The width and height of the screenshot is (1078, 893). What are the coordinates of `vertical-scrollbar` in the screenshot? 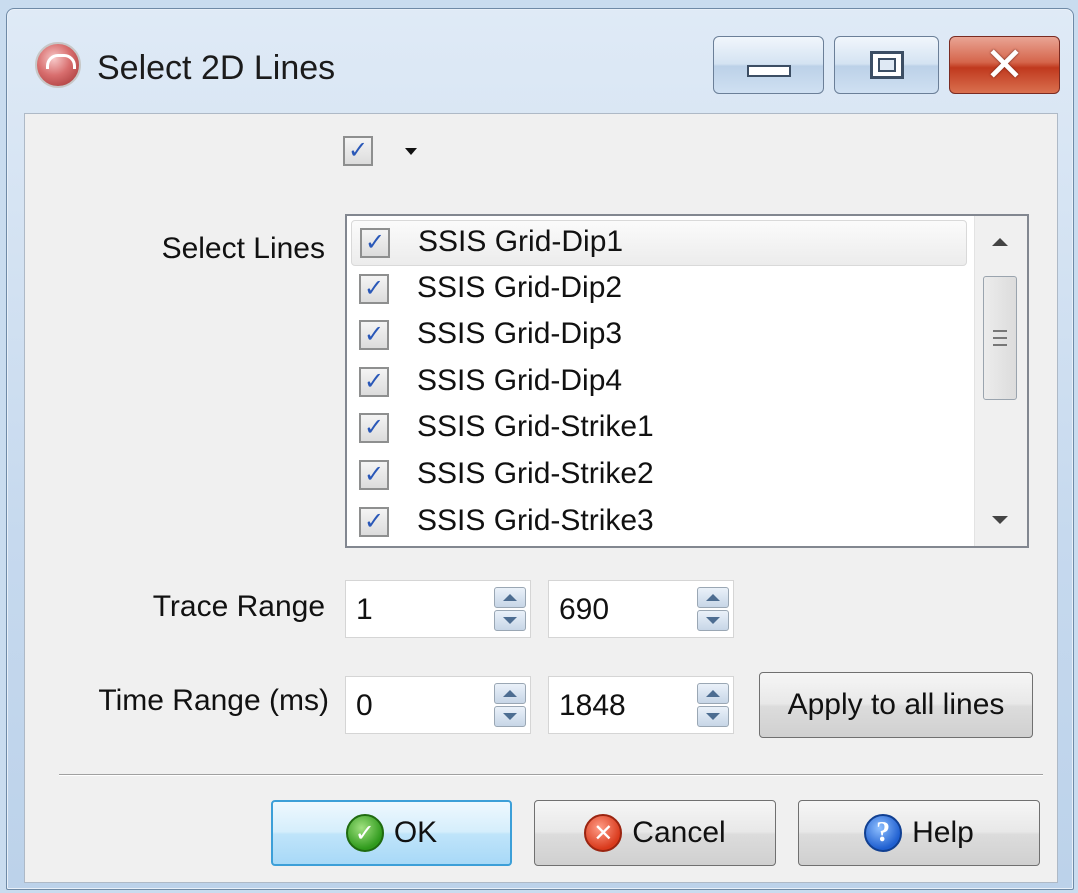 It's located at (1000, 381).